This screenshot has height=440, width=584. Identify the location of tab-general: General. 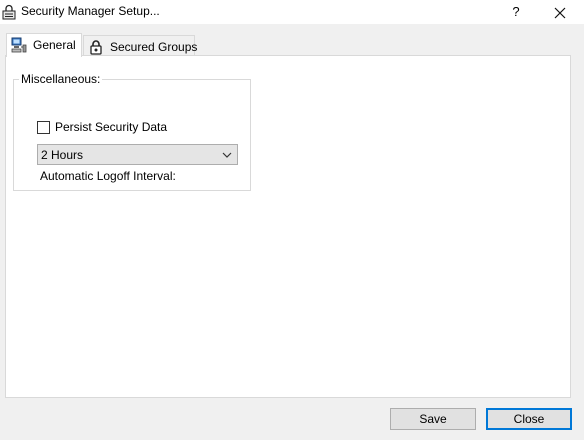
(44, 45).